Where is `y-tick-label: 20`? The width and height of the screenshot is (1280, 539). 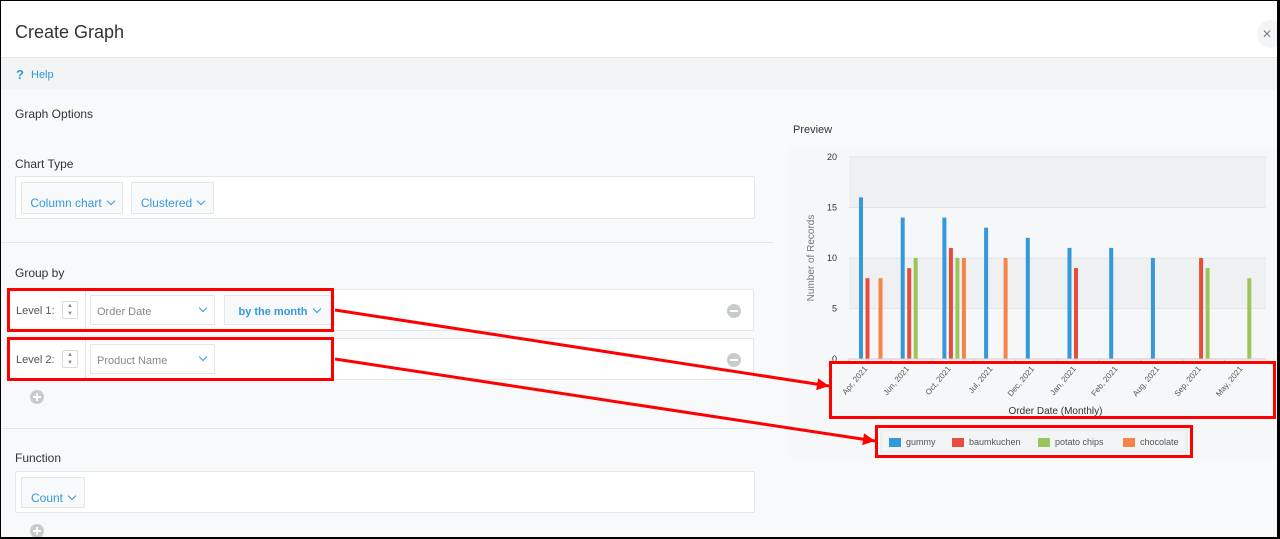
y-tick-label: 20 is located at coordinates (832, 157).